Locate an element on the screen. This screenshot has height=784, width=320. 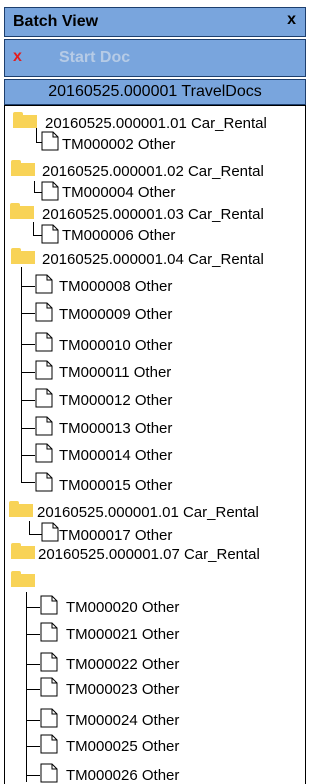
folder-label: 20160525.000001.07 Car_Rental is located at coordinates (149, 554).